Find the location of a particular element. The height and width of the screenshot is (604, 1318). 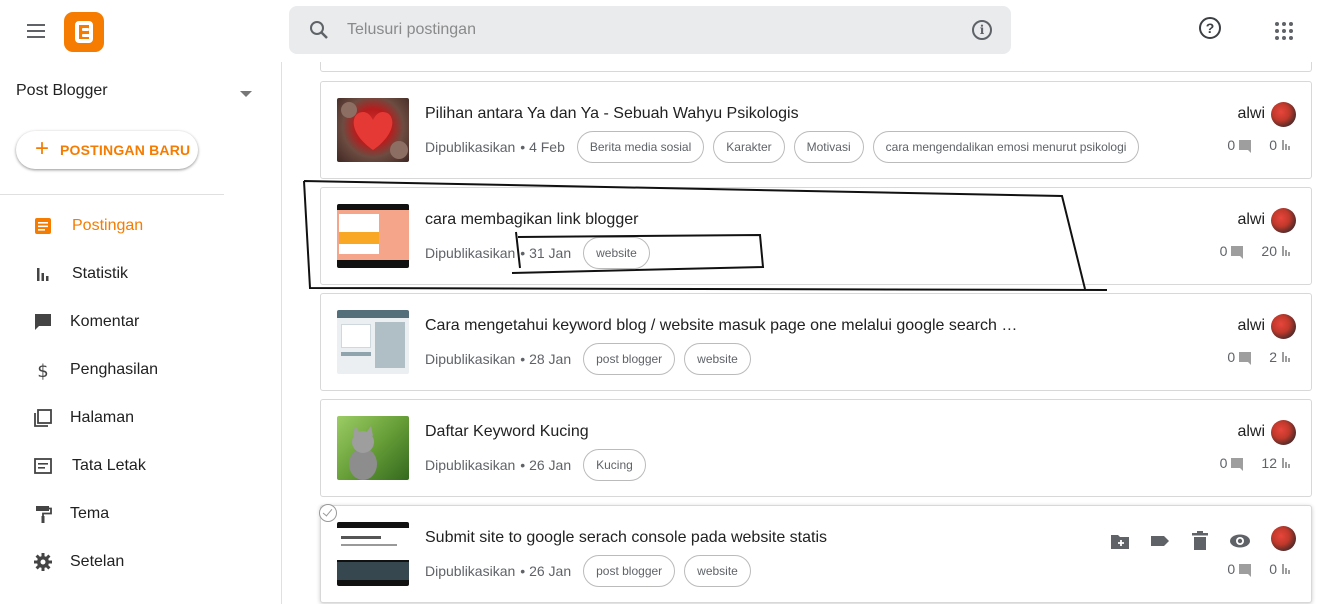

blog-selector: Post Blogger is located at coordinates (136, 94).